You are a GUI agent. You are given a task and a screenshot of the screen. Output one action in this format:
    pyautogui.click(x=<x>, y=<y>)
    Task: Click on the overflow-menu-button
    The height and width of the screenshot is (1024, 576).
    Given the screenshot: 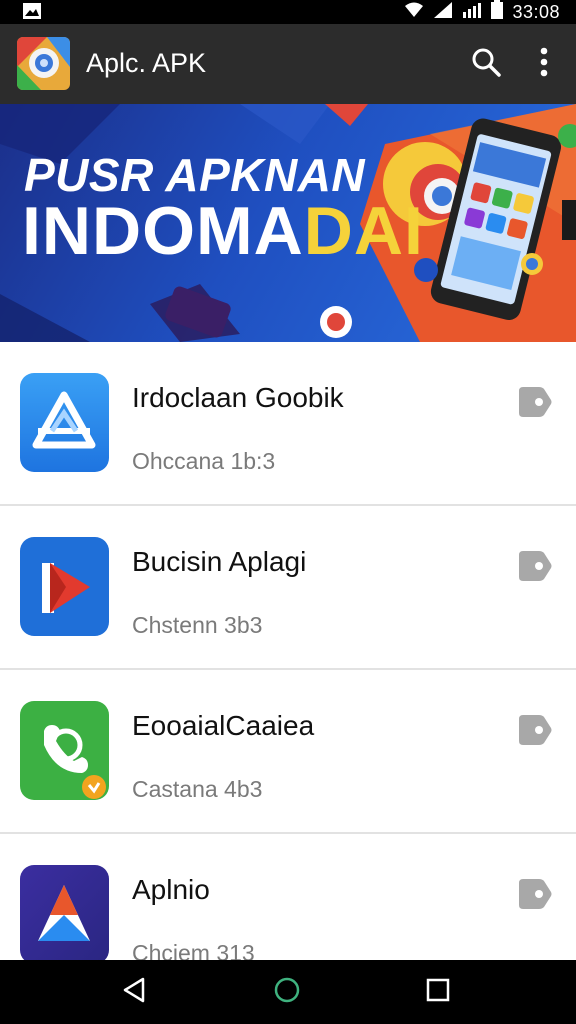 What is the action you would take?
    pyautogui.click(x=544, y=64)
    